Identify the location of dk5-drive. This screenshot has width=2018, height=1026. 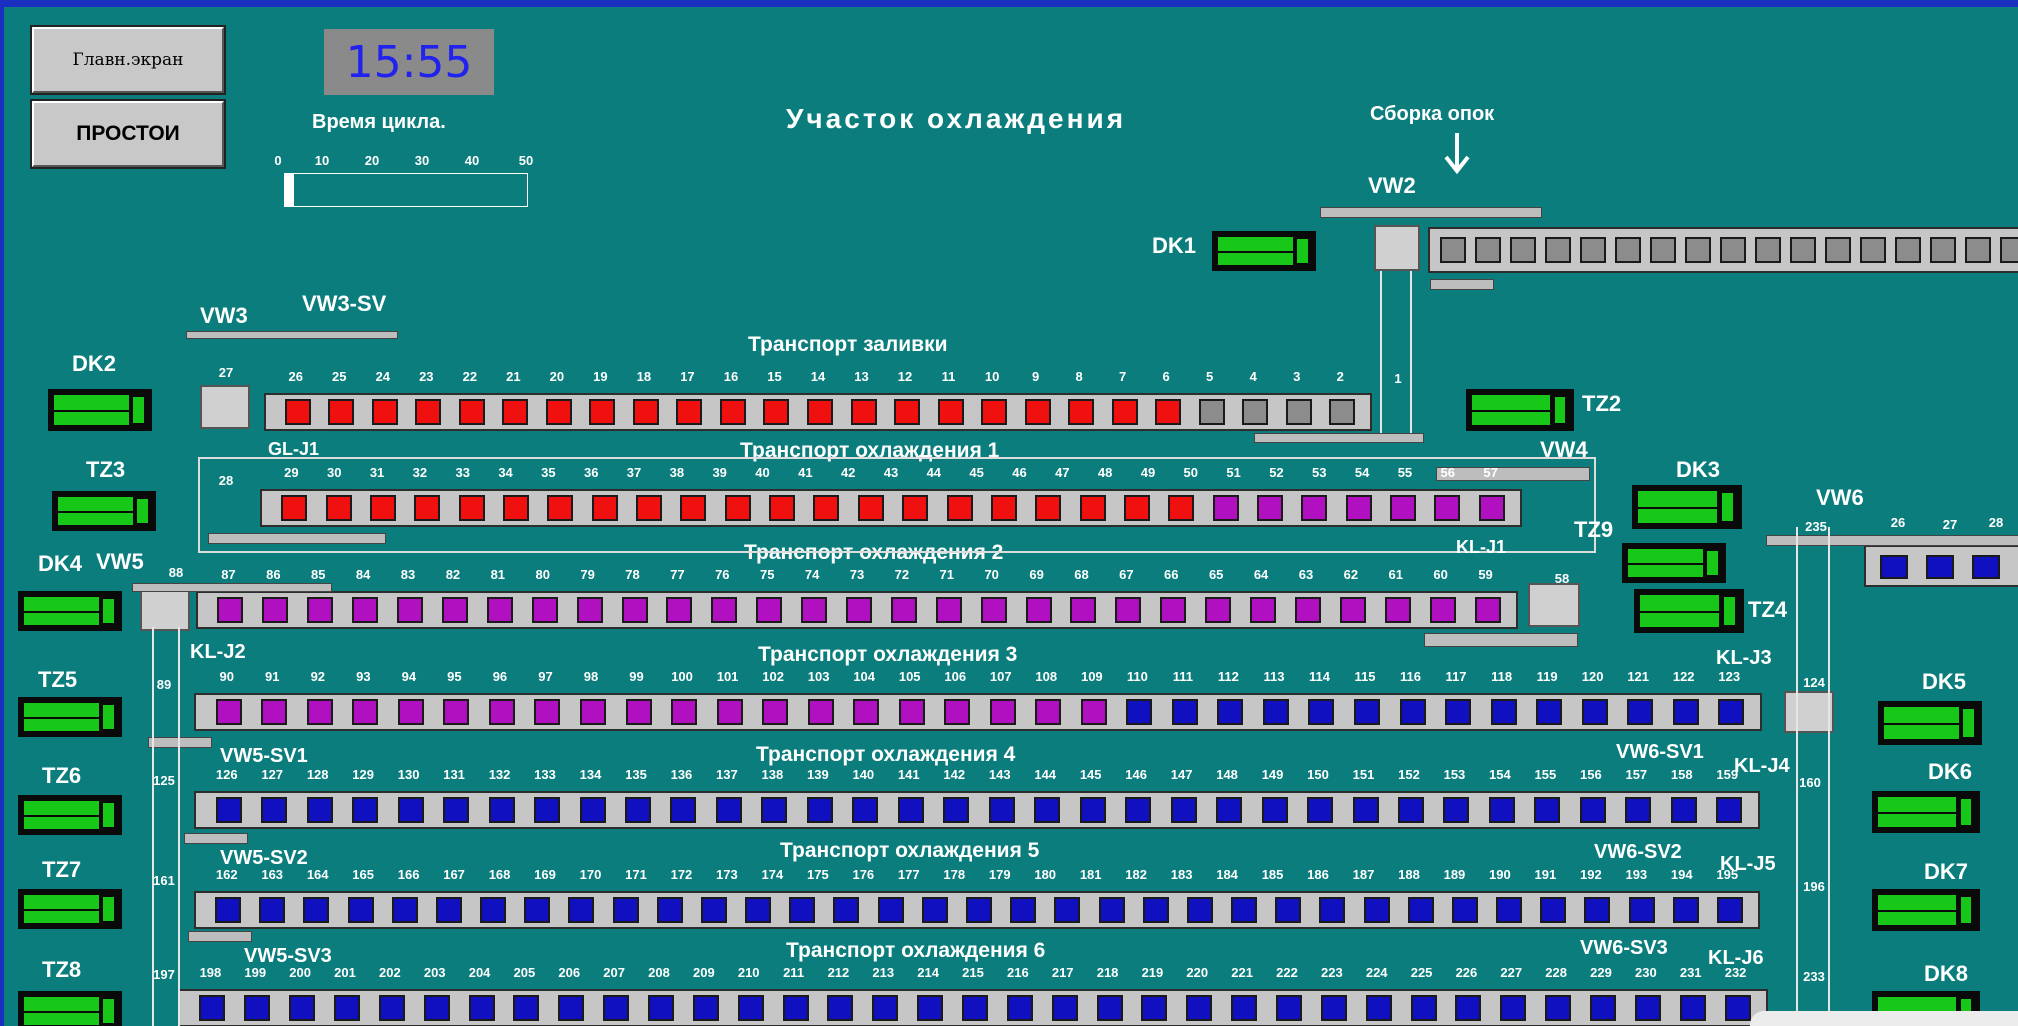
(1930, 723).